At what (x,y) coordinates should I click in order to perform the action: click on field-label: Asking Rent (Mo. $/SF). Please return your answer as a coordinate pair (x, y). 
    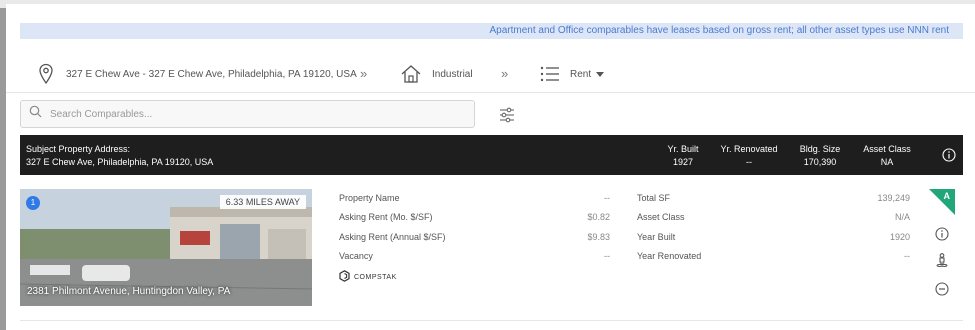
    Looking at the image, I should click on (386, 217).